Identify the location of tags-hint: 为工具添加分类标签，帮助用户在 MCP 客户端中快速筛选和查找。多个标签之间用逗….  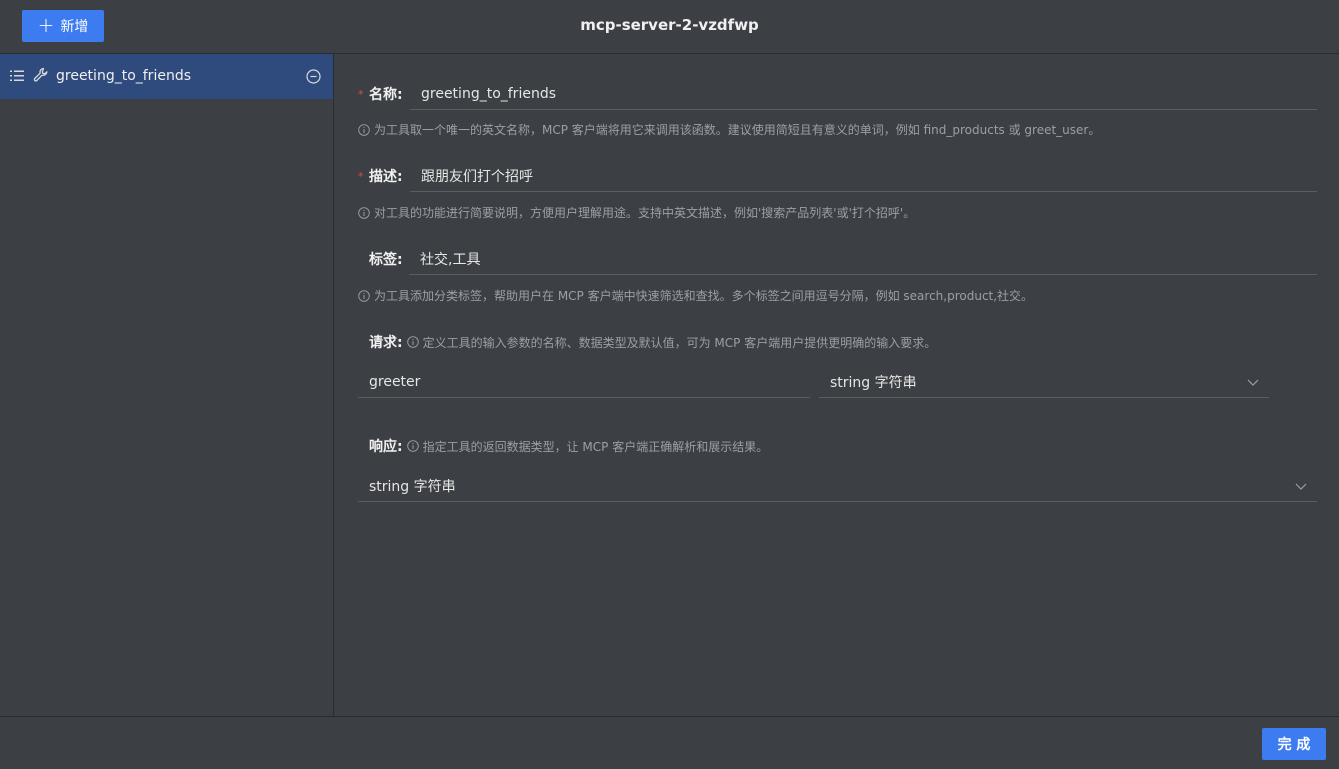
(695, 295).